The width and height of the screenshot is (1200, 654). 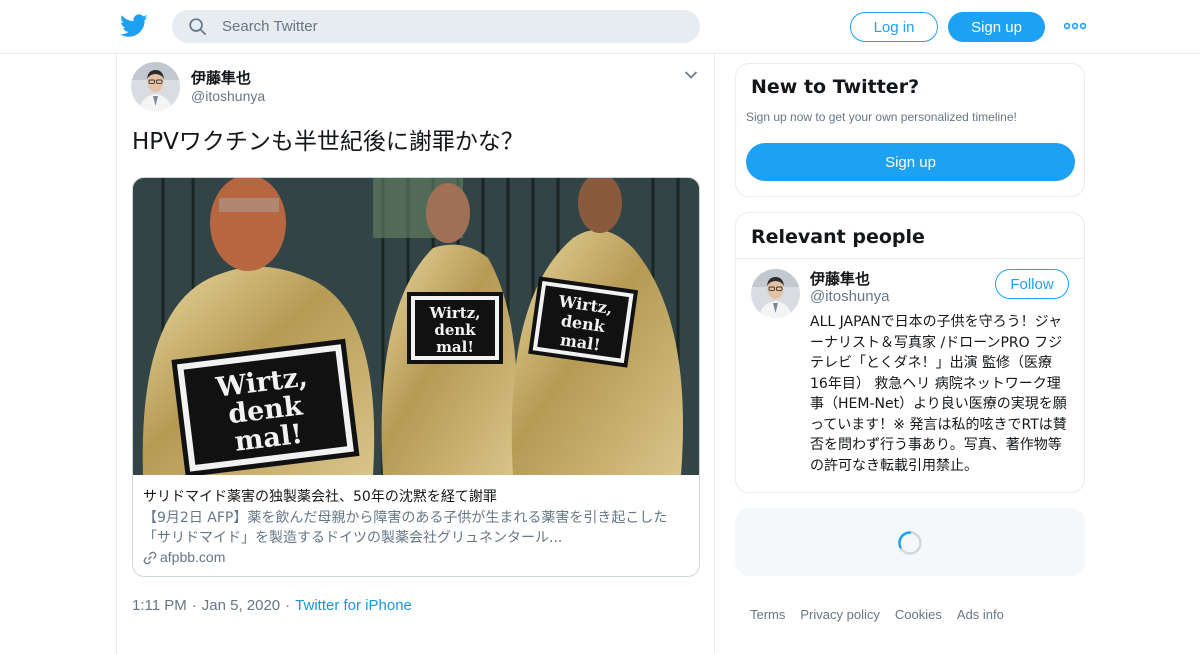 I want to click on tweet-date: Jan 5, 2020, so click(x=241, y=605).